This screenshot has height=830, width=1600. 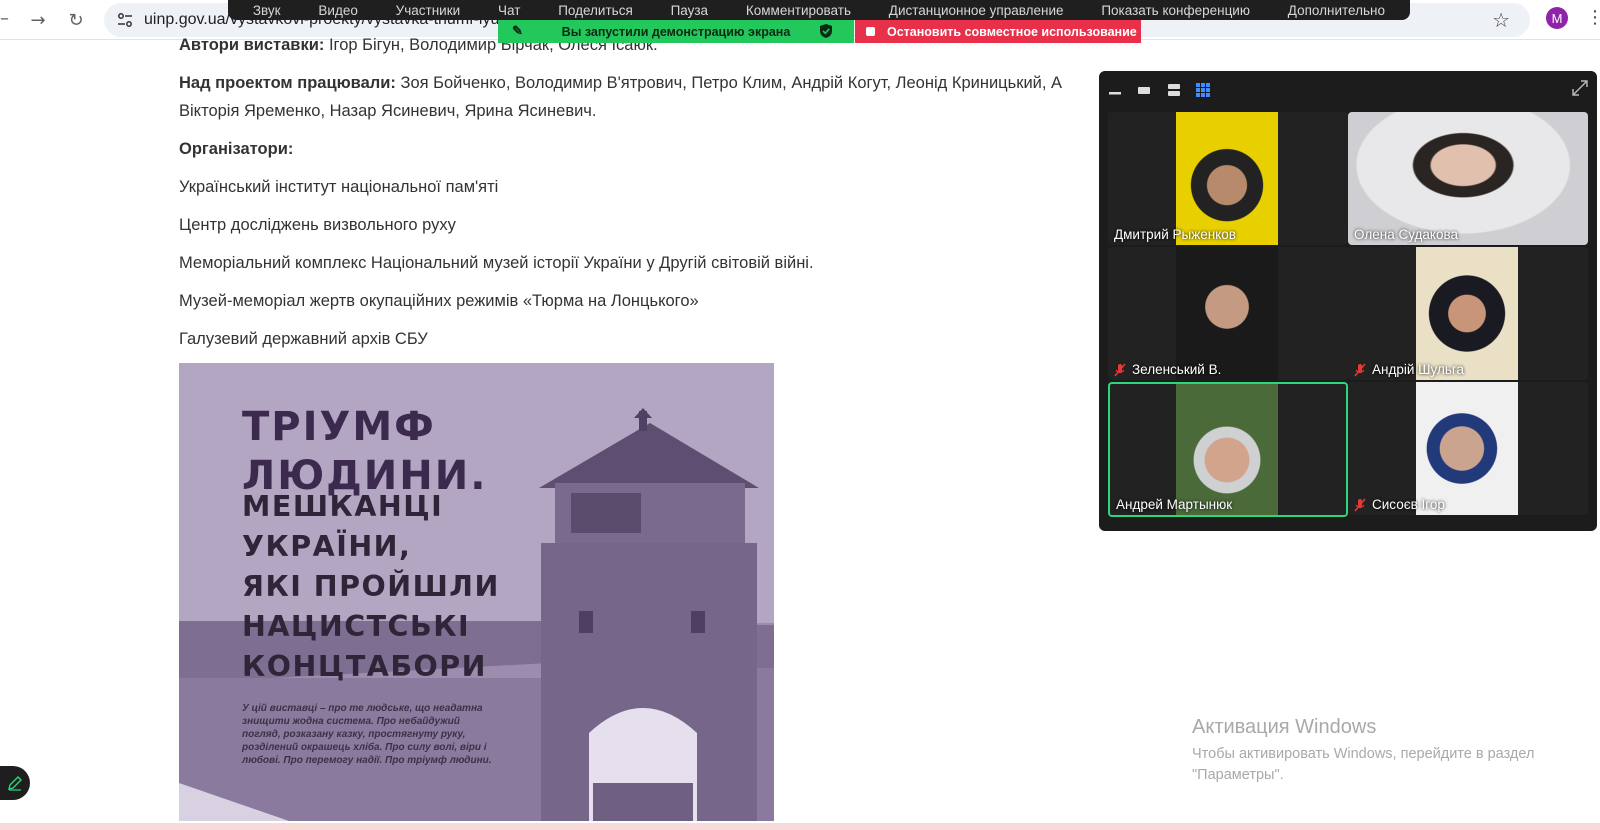 What do you see at coordinates (976, 10) in the screenshot?
I see `remote-control-button: Дистанционное управление` at bounding box center [976, 10].